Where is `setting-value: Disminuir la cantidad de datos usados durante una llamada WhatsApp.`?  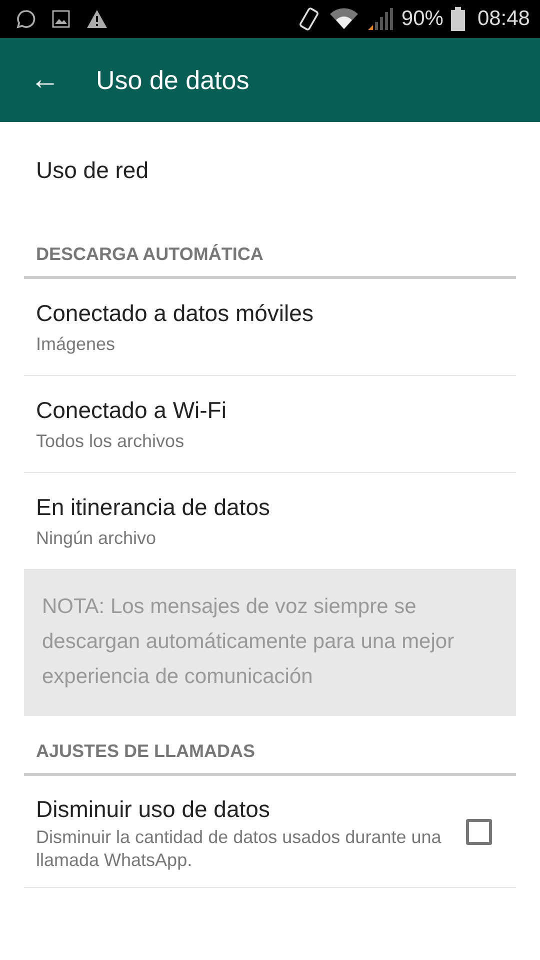 setting-value: Disminuir la cantidad de datos usados durante una llamada WhatsApp. is located at coordinates (239, 849).